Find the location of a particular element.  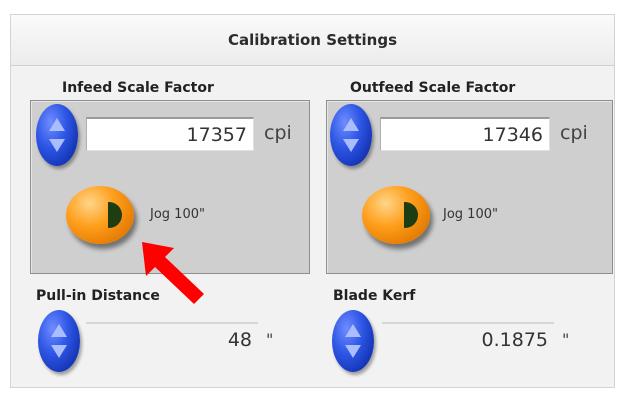

pull-in-unit: " is located at coordinates (270, 339).